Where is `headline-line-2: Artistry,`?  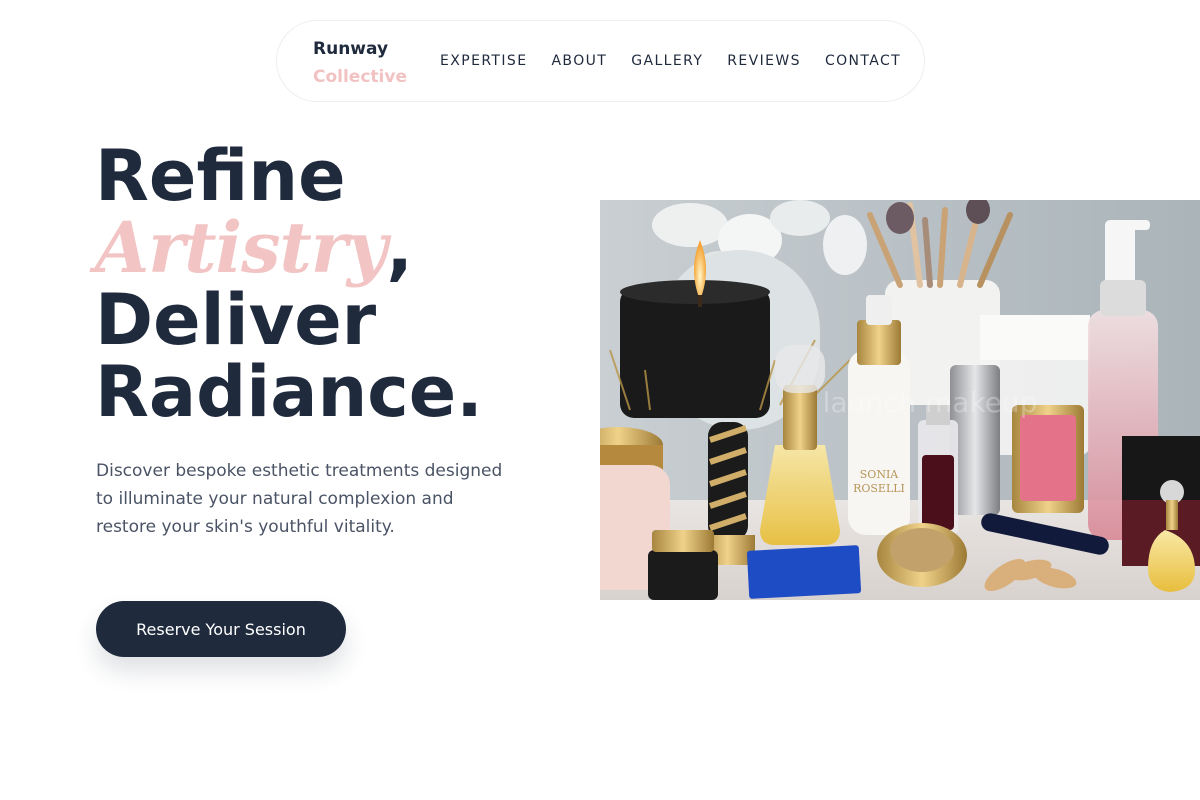
headline-line-2: Artistry, is located at coordinates (289, 248).